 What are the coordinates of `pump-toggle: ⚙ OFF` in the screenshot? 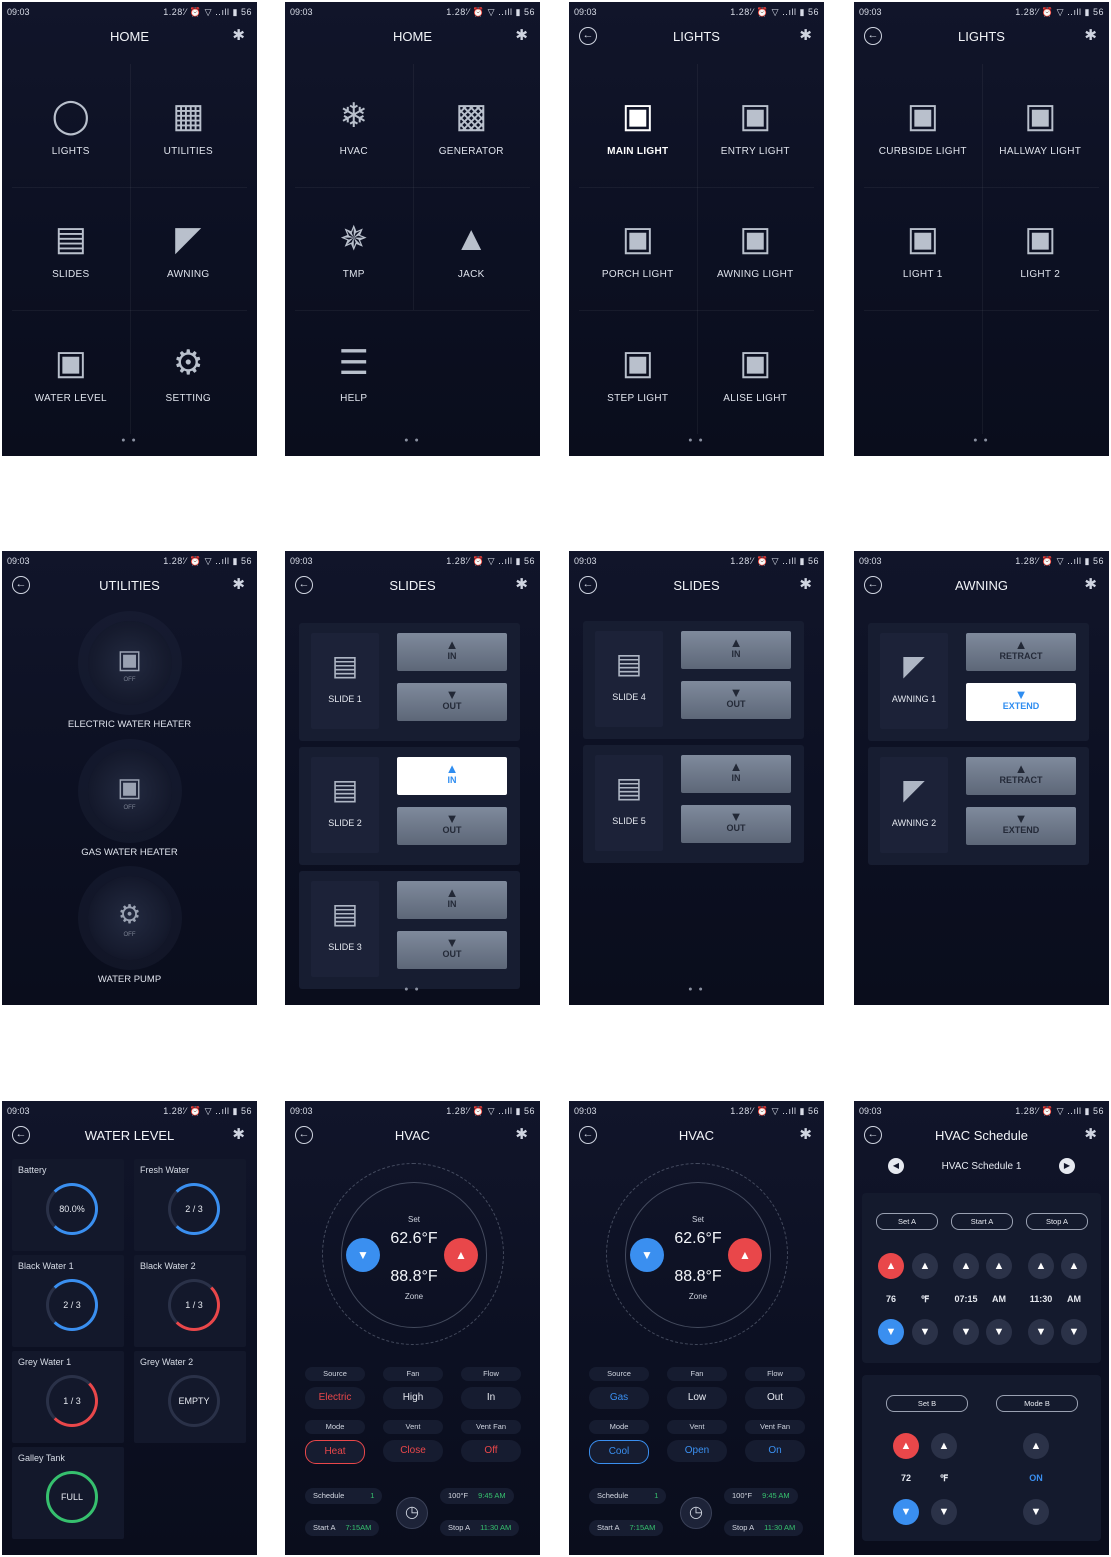 It's located at (129, 918).